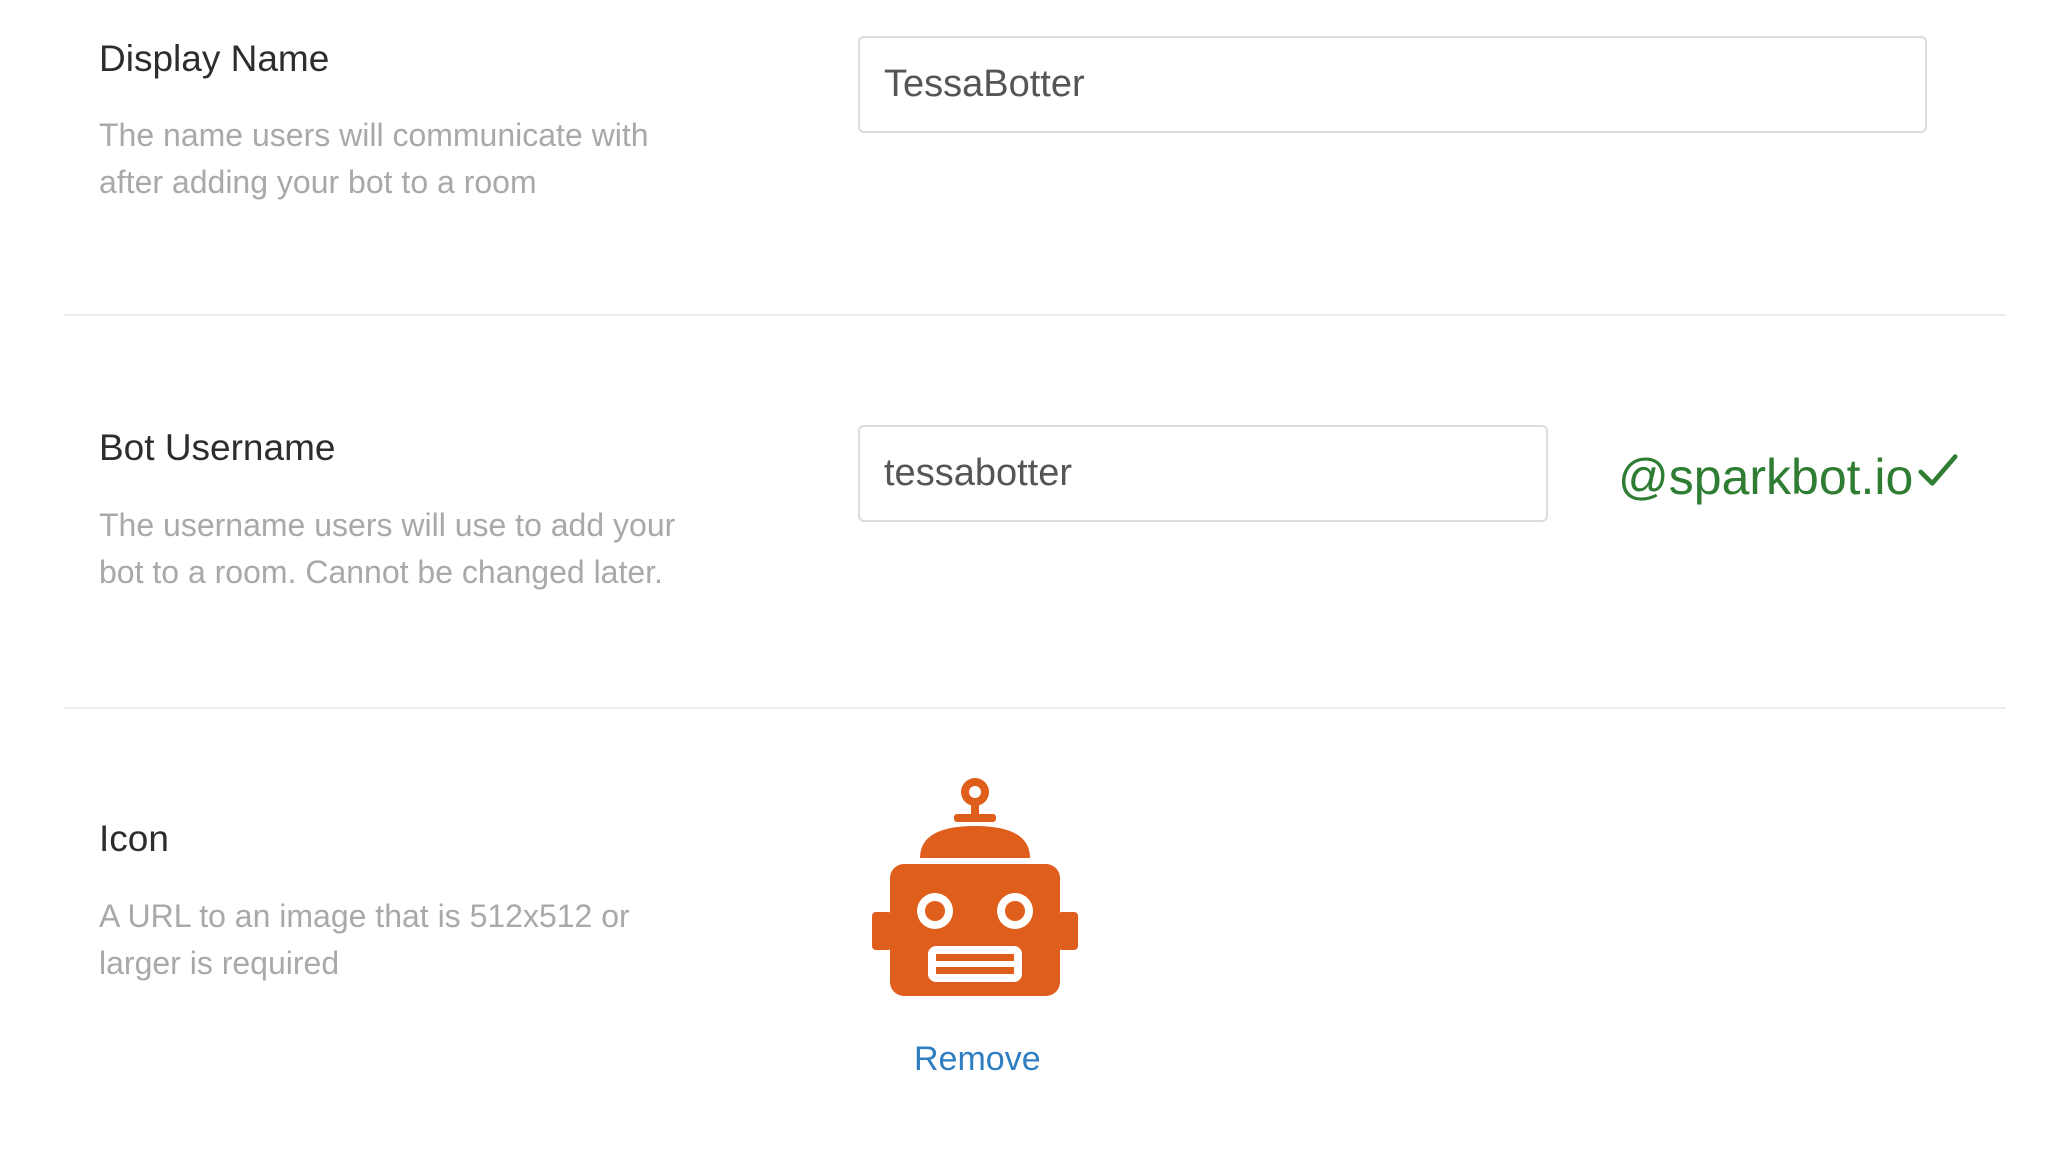 This screenshot has height=1152, width=2048. I want to click on domain-suffix-text: @sparkbot.io, so click(1766, 477).